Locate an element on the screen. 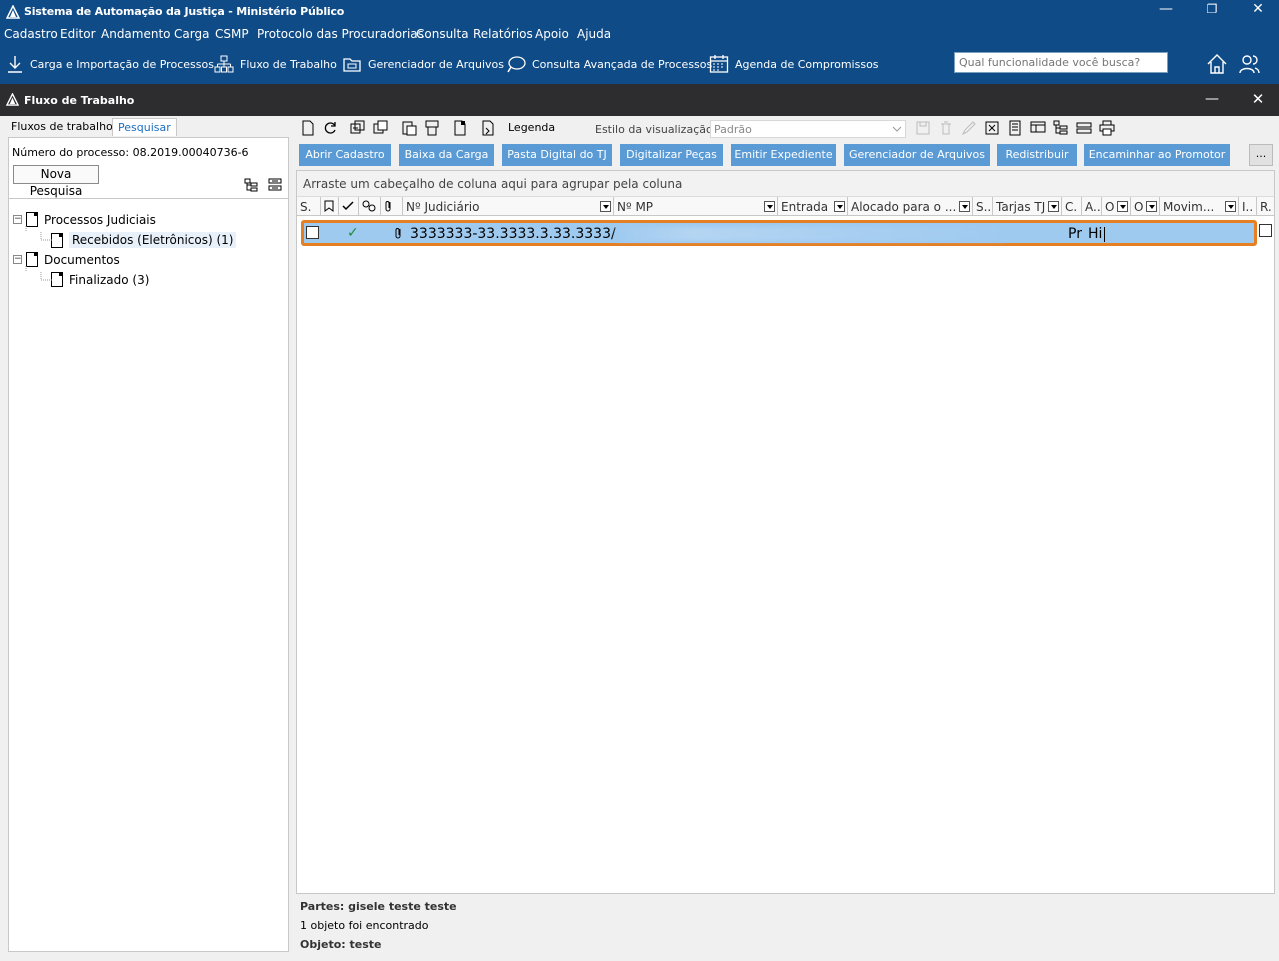 This screenshot has height=961, width=1279. column-link is located at coordinates (370, 206).